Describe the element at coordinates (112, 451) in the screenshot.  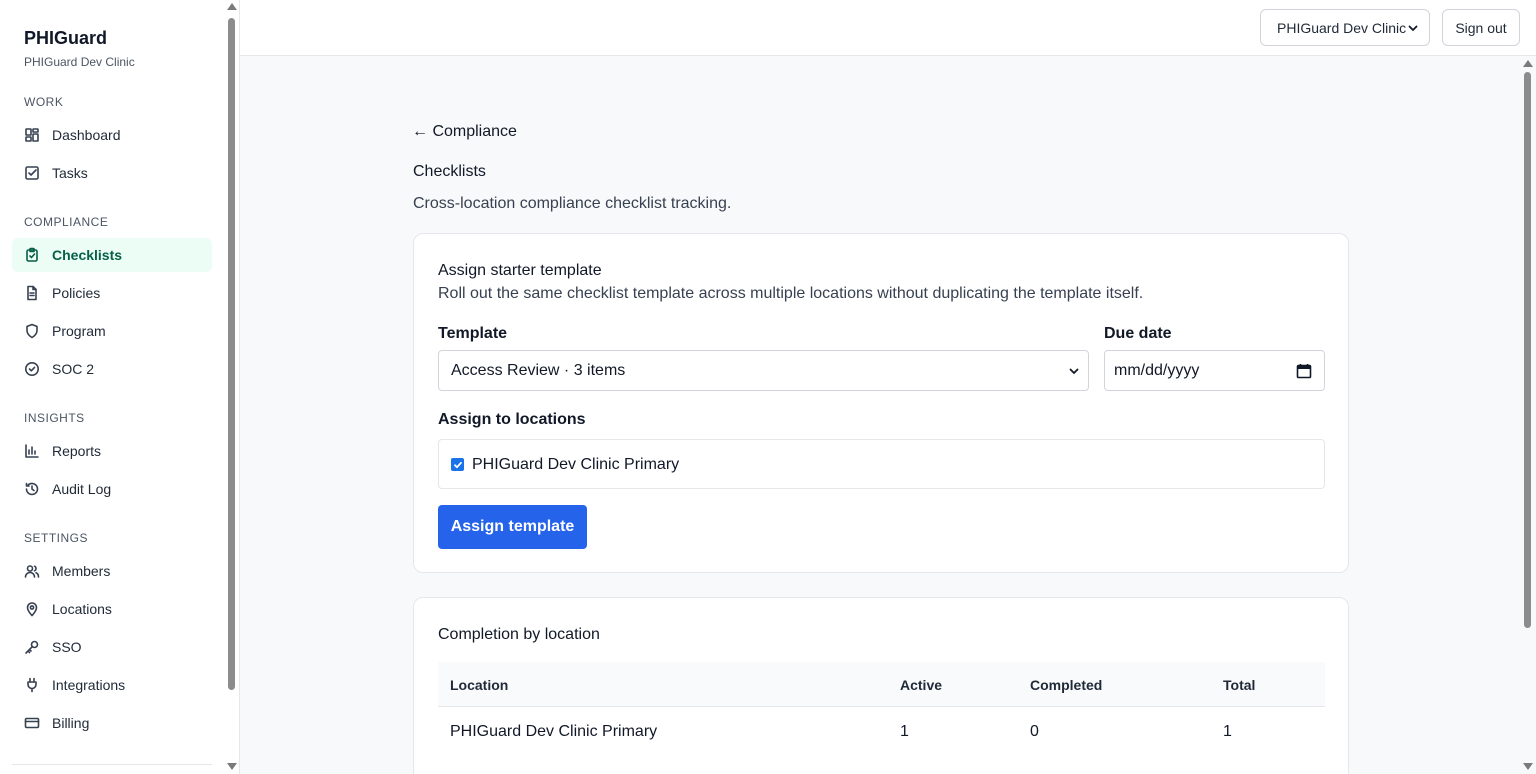
I see `sidebar-item-reports: Reports` at that location.